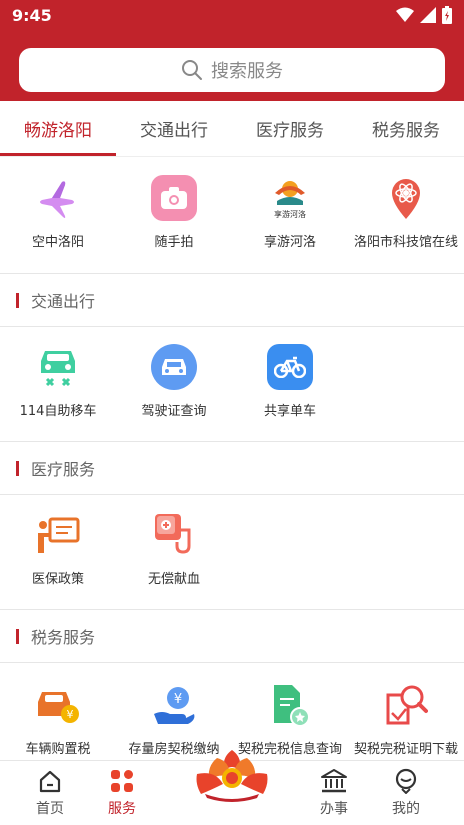  Describe the element at coordinates (122, 781) in the screenshot. I see `grid-icon` at that location.